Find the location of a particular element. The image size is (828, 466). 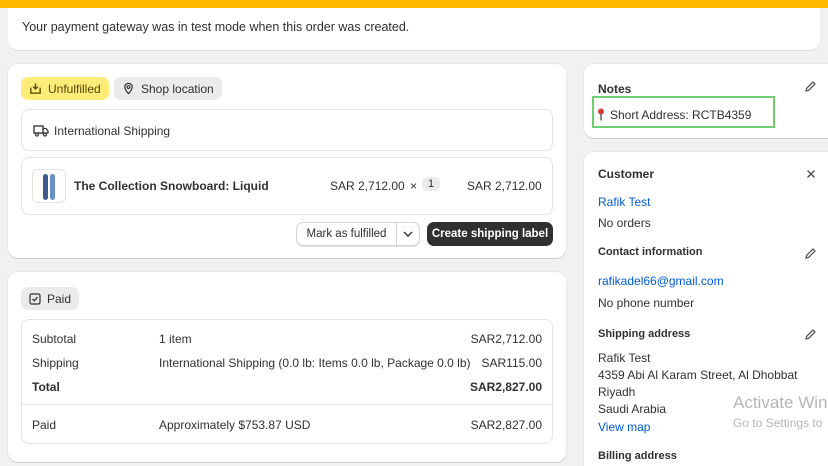

edit-shipping-address-pencil-icon is located at coordinates (810, 334).